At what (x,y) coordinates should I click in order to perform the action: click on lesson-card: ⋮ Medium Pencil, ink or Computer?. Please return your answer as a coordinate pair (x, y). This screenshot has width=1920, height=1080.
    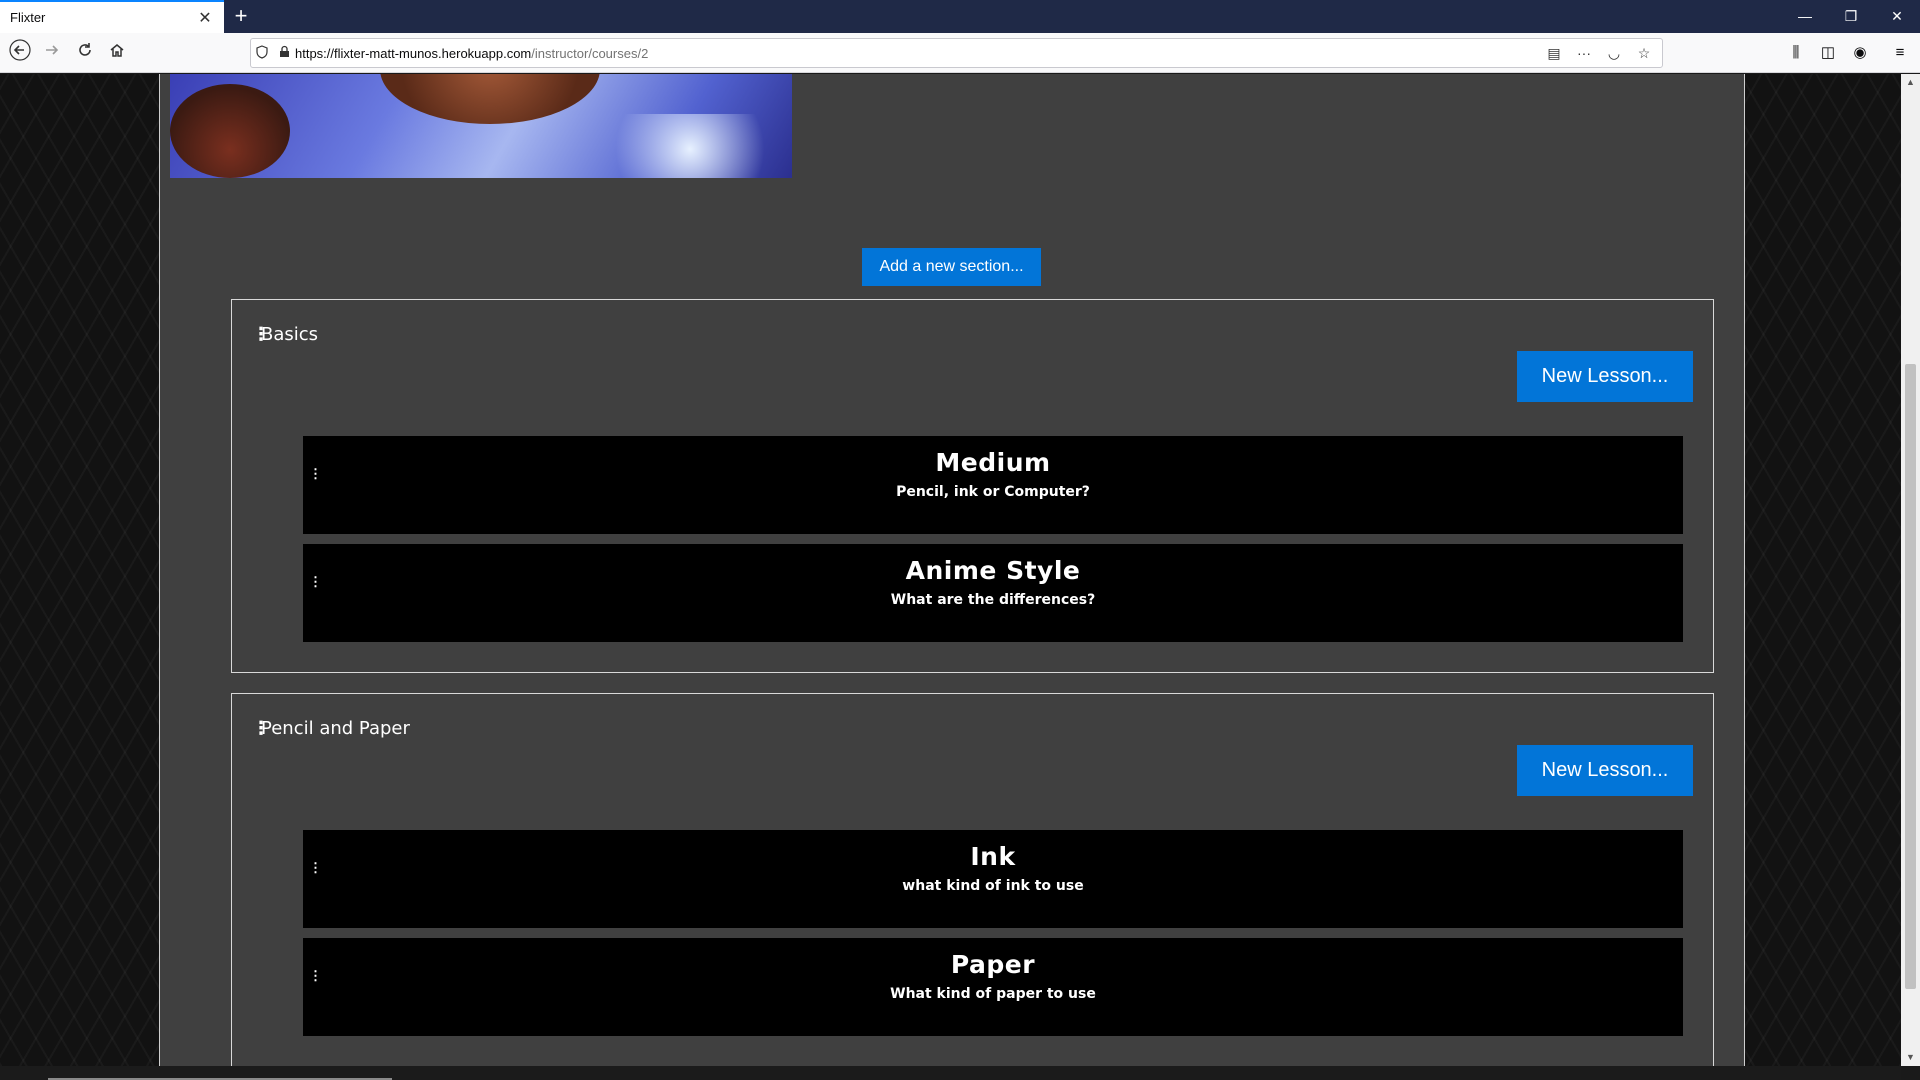
    Looking at the image, I should click on (993, 485).